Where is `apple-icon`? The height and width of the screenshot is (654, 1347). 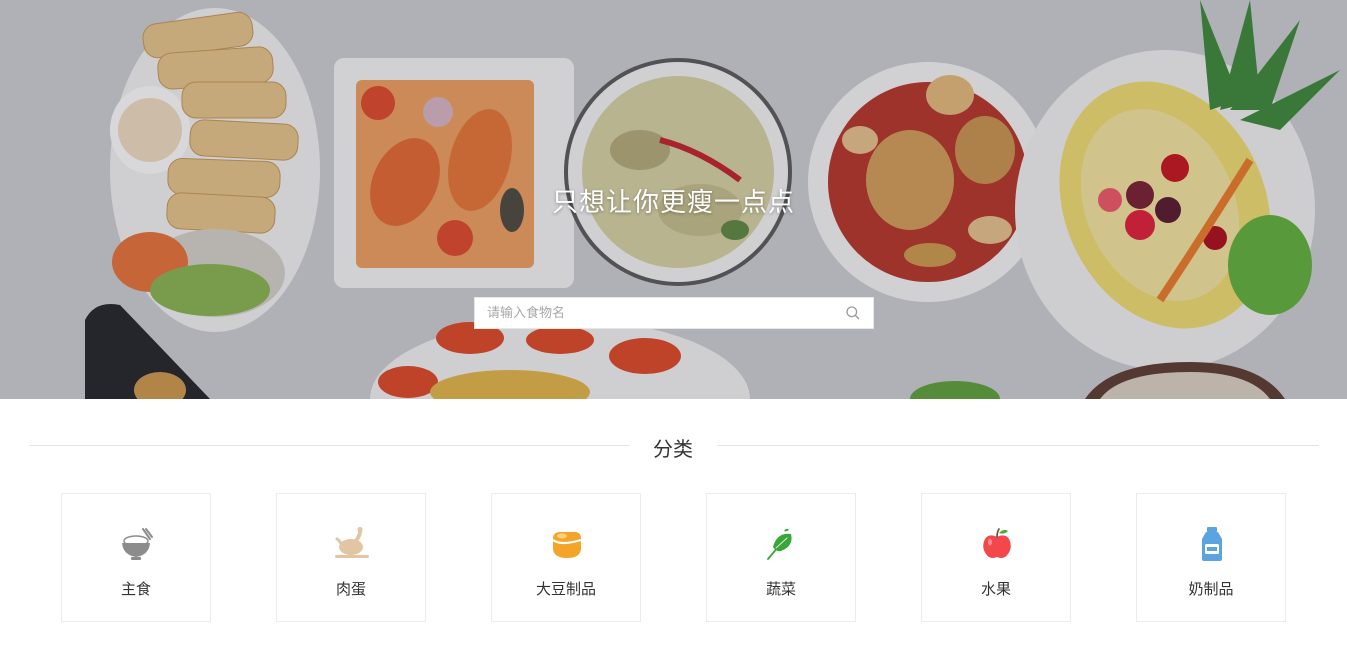
apple-icon is located at coordinates (997, 543).